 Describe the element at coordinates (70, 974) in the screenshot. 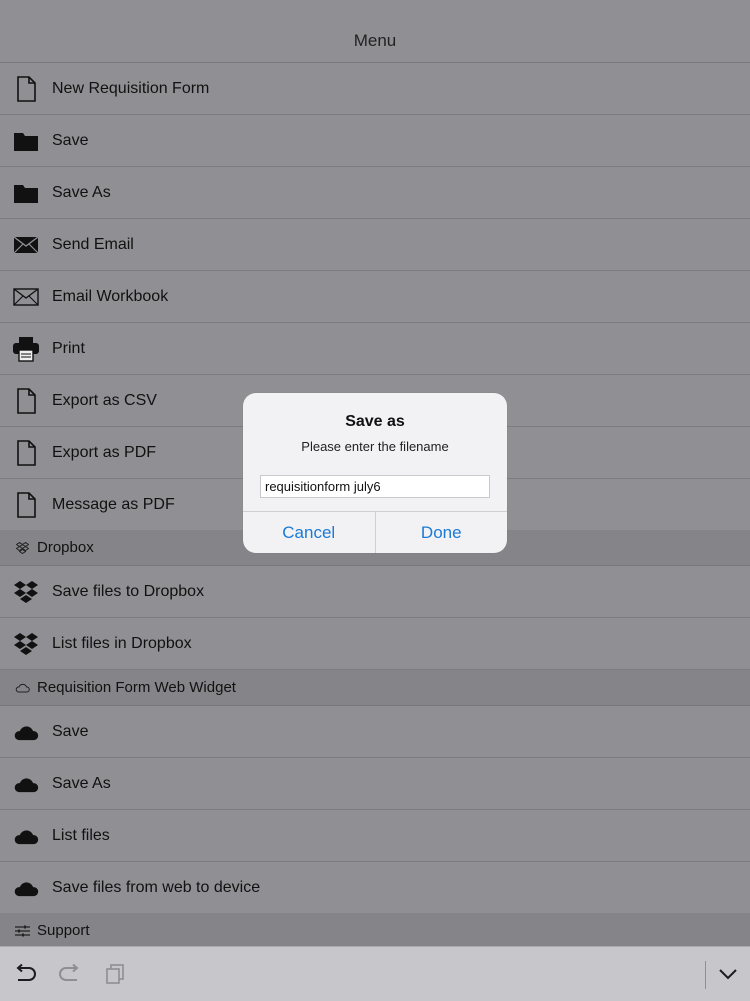

I see `redo-icon` at that location.